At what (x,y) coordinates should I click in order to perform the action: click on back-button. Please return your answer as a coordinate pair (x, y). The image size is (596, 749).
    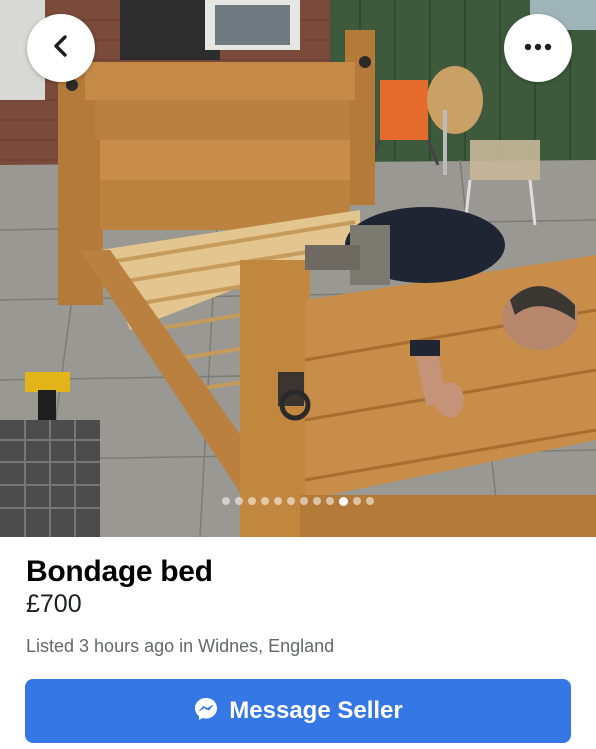
    Looking at the image, I should click on (61, 48).